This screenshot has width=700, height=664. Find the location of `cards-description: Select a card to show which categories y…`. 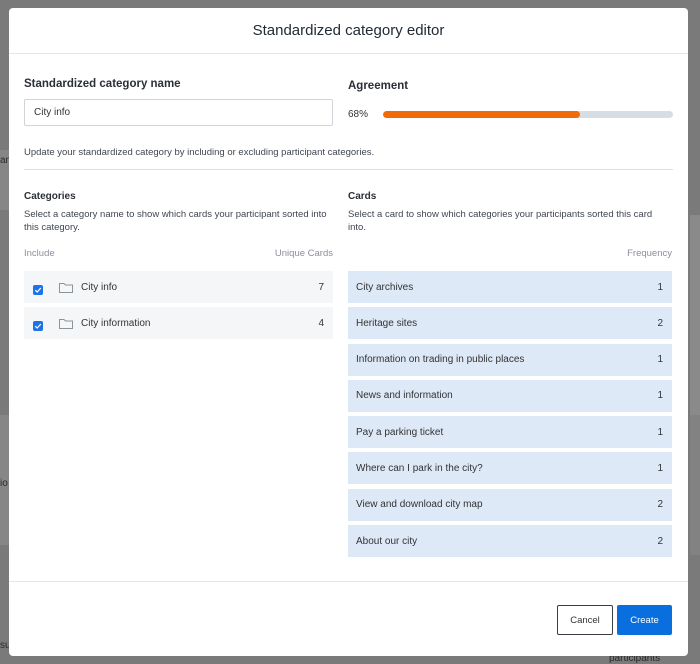

cards-description: Select a card to show which categories y… is located at coordinates (500, 221).